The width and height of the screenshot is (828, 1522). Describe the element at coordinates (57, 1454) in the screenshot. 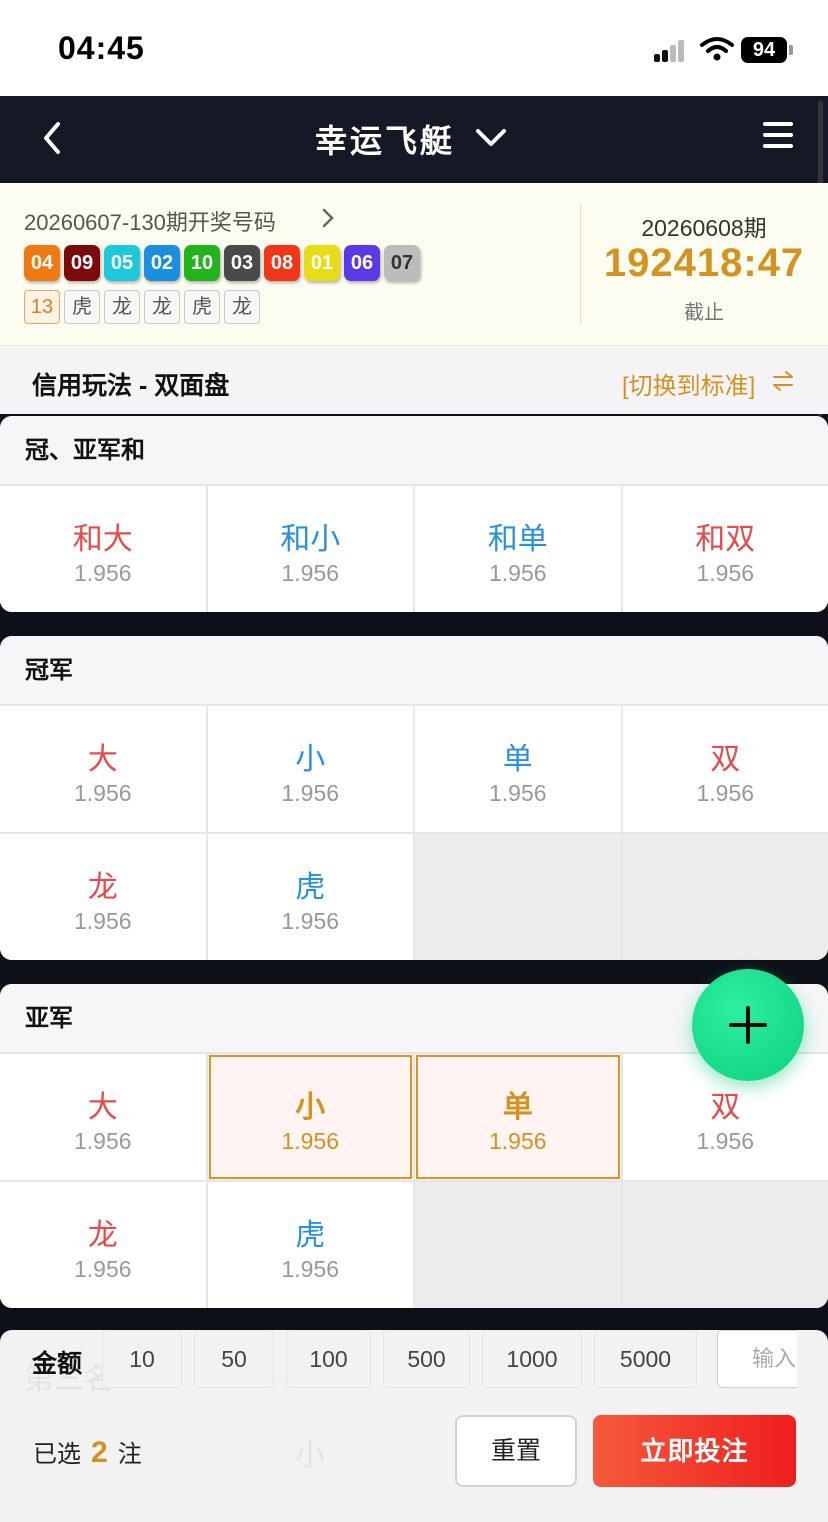

I see `selected-prefix: 已选` at that location.